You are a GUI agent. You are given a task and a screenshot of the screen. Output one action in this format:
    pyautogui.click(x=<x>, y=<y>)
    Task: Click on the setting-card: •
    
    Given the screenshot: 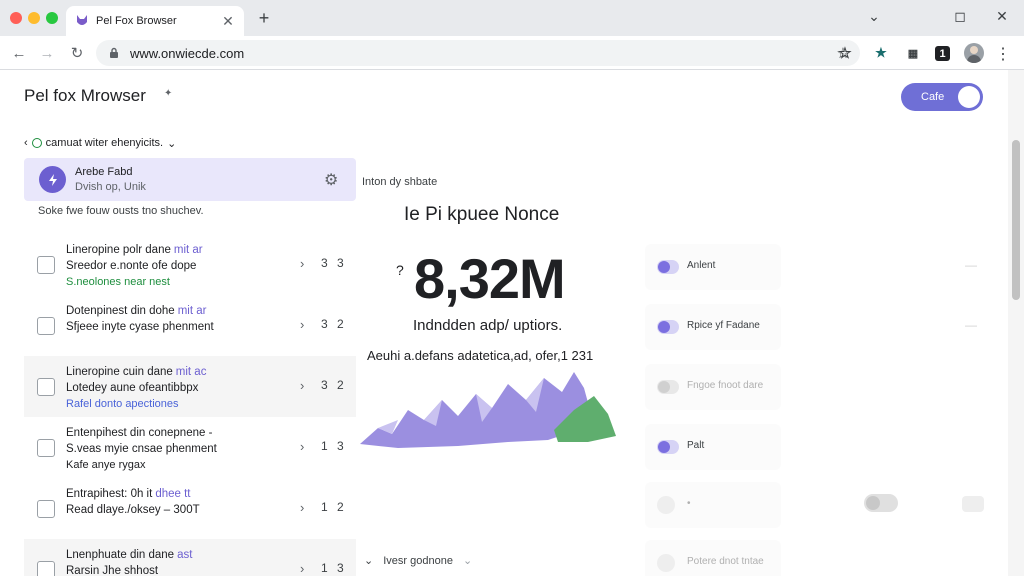 What is the action you would take?
    pyautogui.click(x=713, y=505)
    